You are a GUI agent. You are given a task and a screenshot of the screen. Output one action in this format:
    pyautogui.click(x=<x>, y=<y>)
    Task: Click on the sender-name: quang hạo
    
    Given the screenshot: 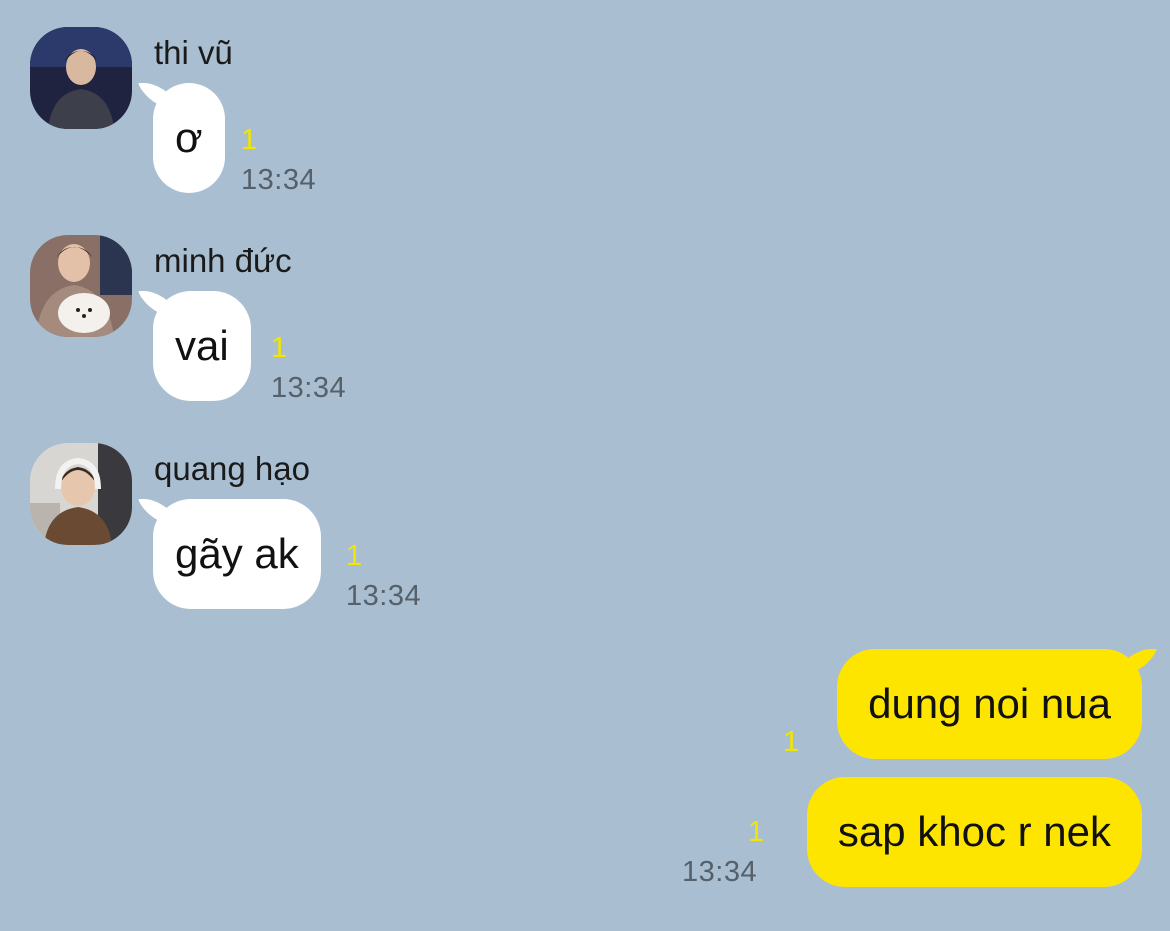 What is the action you would take?
    pyautogui.click(x=232, y=468)
    